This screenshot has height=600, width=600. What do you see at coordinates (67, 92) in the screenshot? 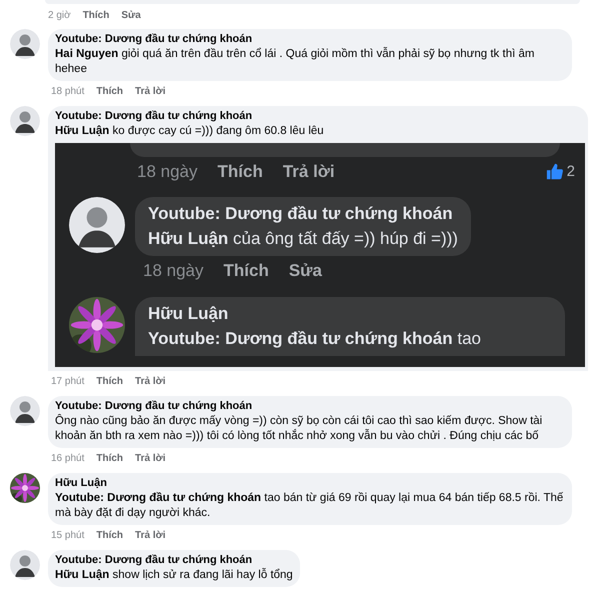
I see `comment-time: 18 phút` at bounding box center [67, 92].